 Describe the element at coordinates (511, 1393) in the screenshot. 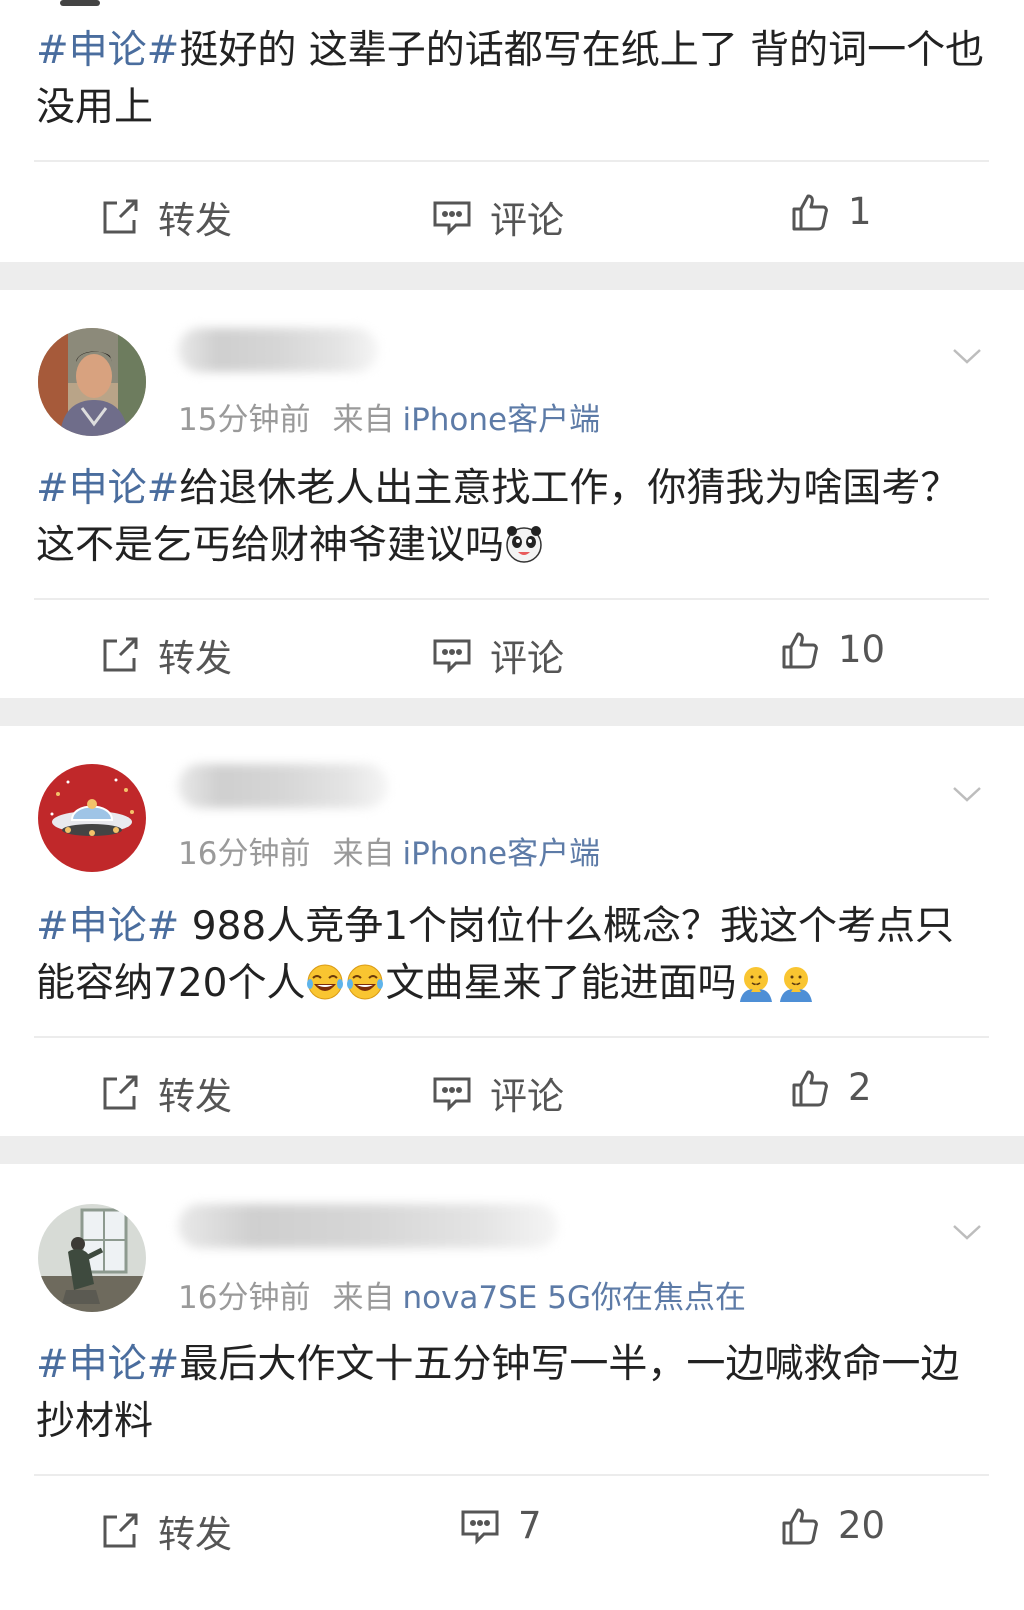

I see `post-text: #申论#最后大作文十五分钟写一半，一边喊救命一边抄材料` at that location.